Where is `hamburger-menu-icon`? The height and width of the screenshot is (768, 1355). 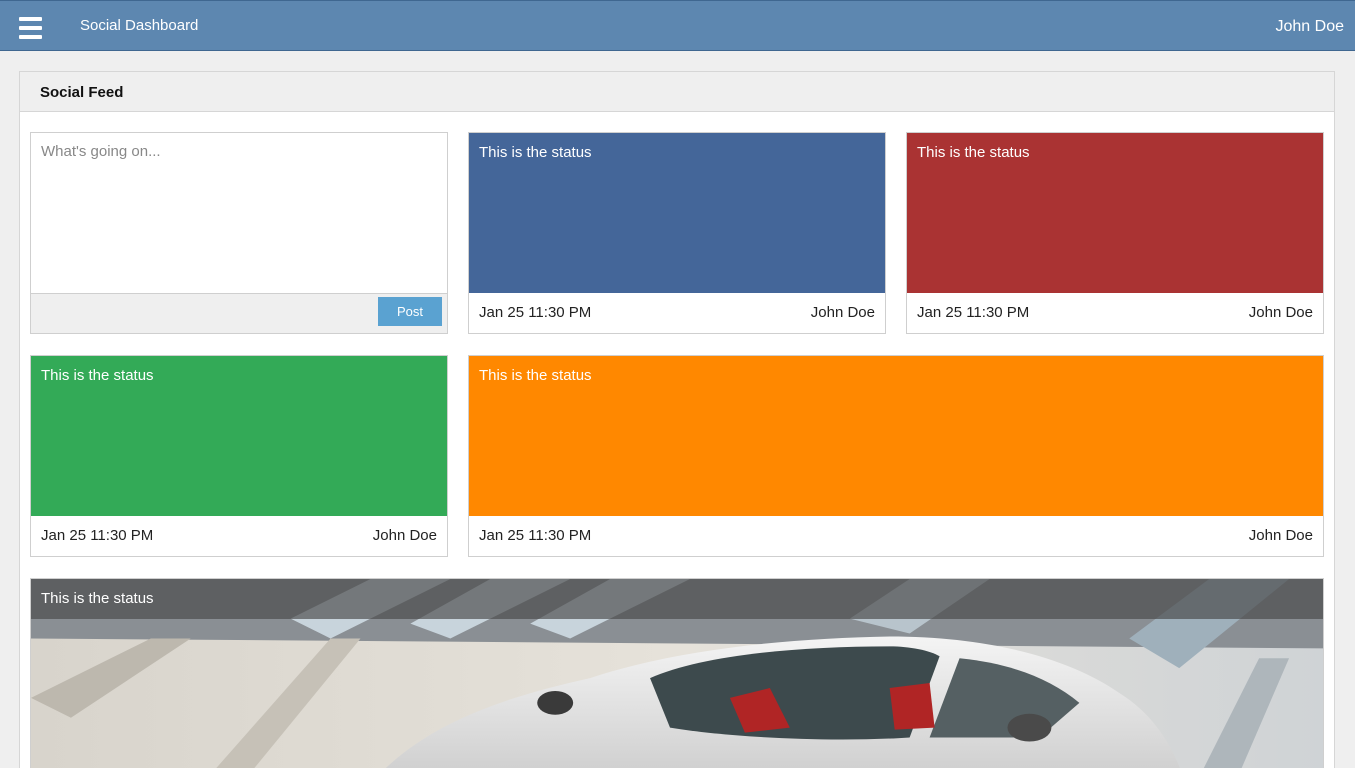
hamburger-menu-icon is located at coordinates (30, 28).